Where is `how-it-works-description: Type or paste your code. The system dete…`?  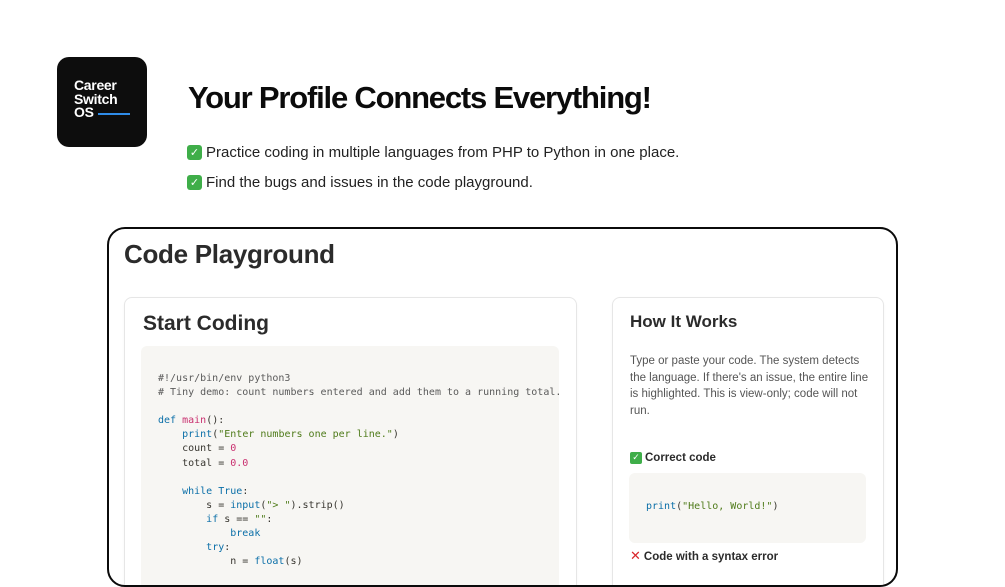
how-it-works-description: Type or paste your code. The system dete… is located at coordinates (749, 386).